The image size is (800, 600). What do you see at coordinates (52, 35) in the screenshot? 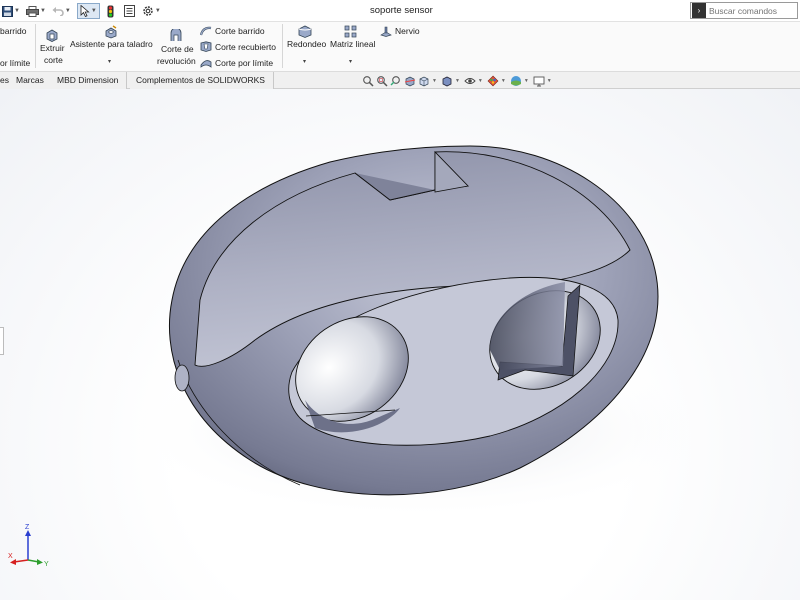
I see `extruded-cut-icon` at bounding box center [52, 35].